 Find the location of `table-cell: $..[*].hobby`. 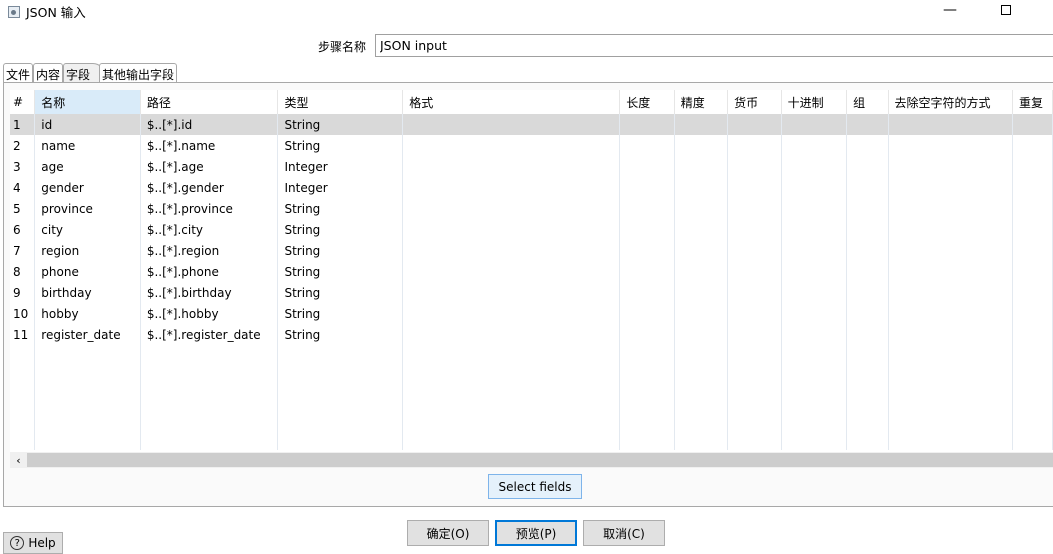

table-cell: $..[*].hobby is located at coordinates (209, 313).